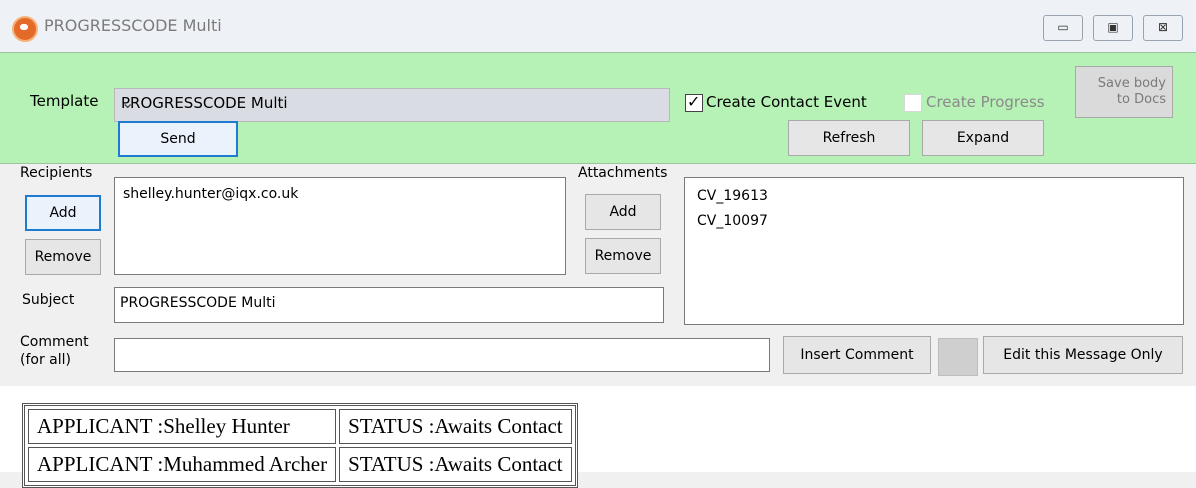  Describe the element at coordinates (623, 256) in the screenshot. I see `remove-attachment-button: Remove` at that location.